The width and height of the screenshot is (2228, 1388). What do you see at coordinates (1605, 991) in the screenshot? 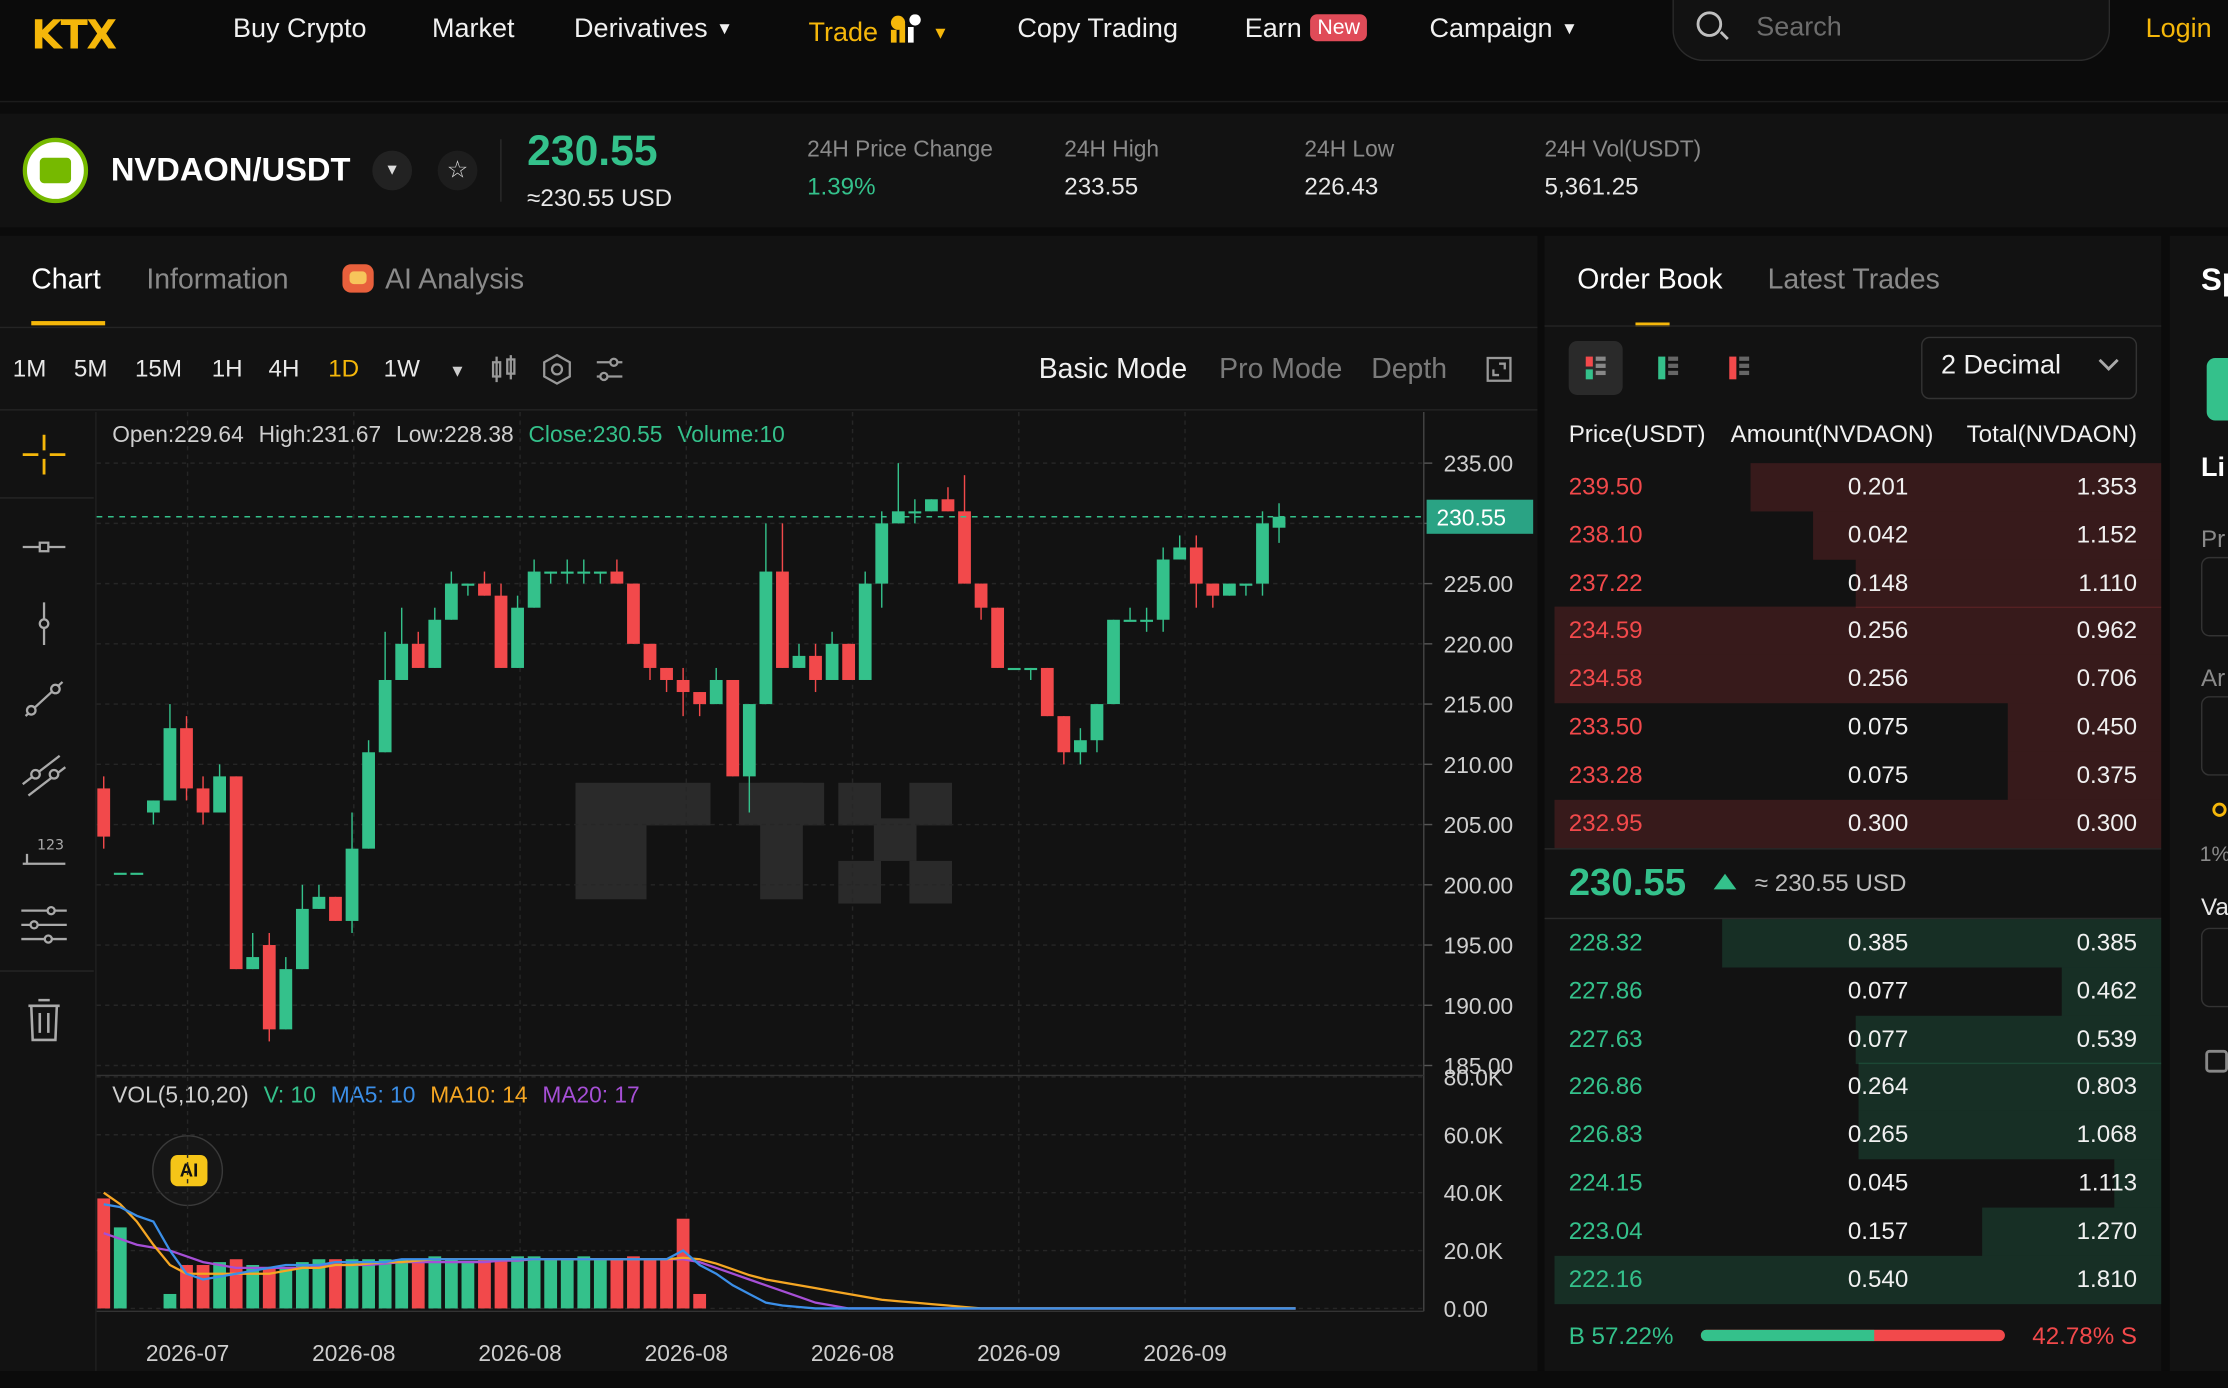
I see `bid-price: 227.86` at bounding box center [1605, 991].